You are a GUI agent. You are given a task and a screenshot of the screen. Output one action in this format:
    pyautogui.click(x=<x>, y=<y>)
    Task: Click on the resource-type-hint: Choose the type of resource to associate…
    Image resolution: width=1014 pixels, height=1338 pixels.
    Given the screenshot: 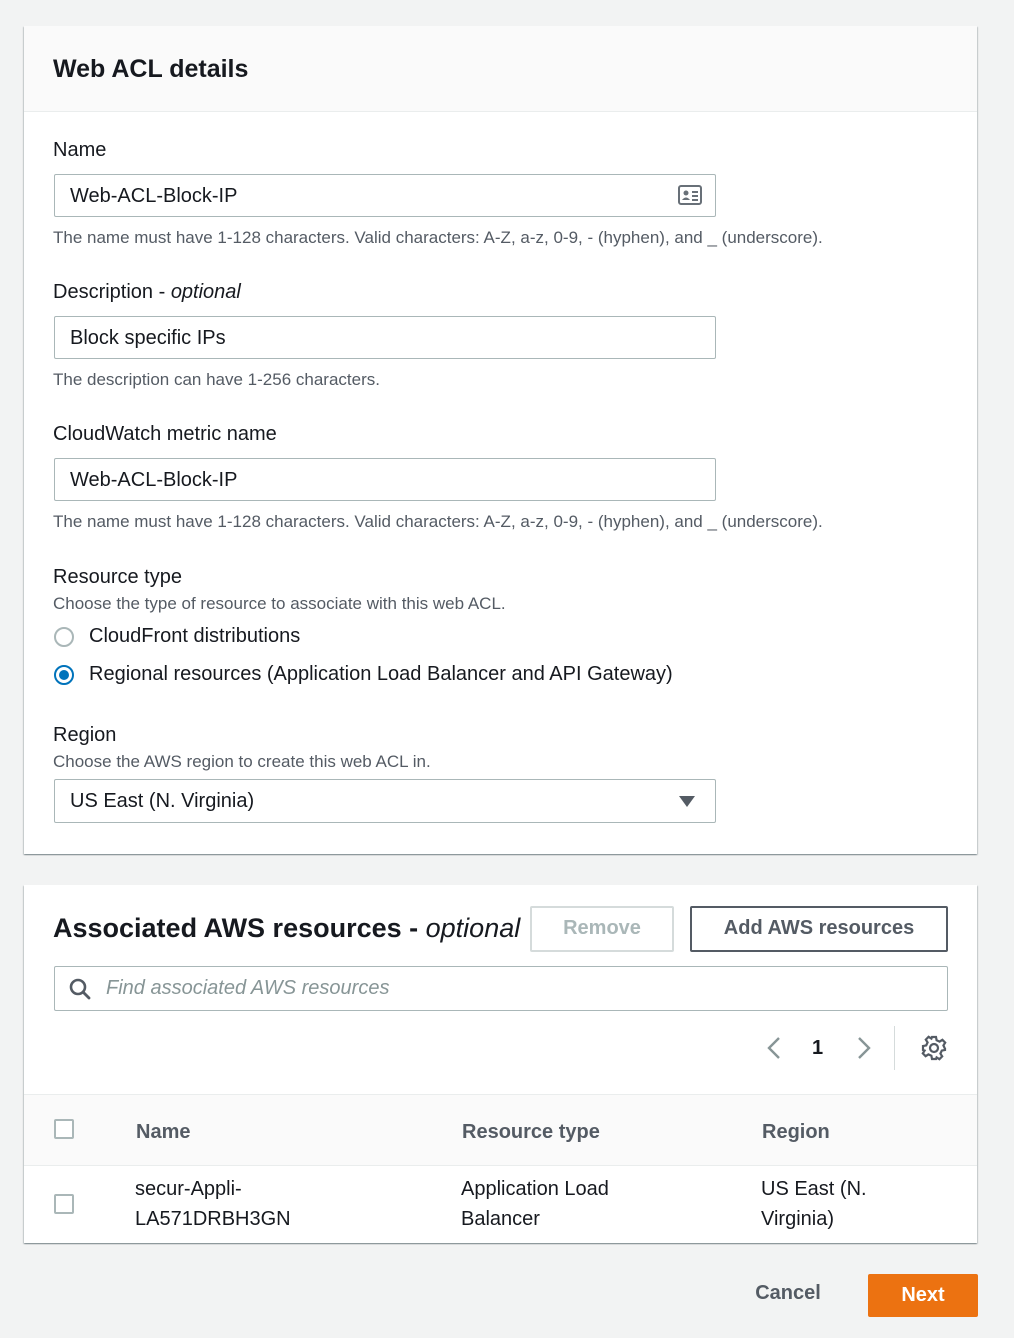 What is the action you would take?
    pyautogui.click(x=279, y=603)
    